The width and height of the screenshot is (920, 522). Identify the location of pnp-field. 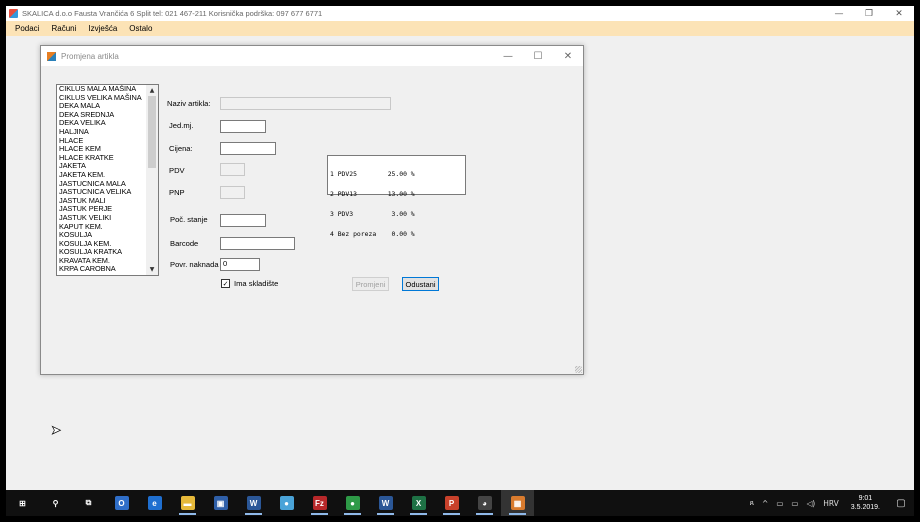
(232, 192).